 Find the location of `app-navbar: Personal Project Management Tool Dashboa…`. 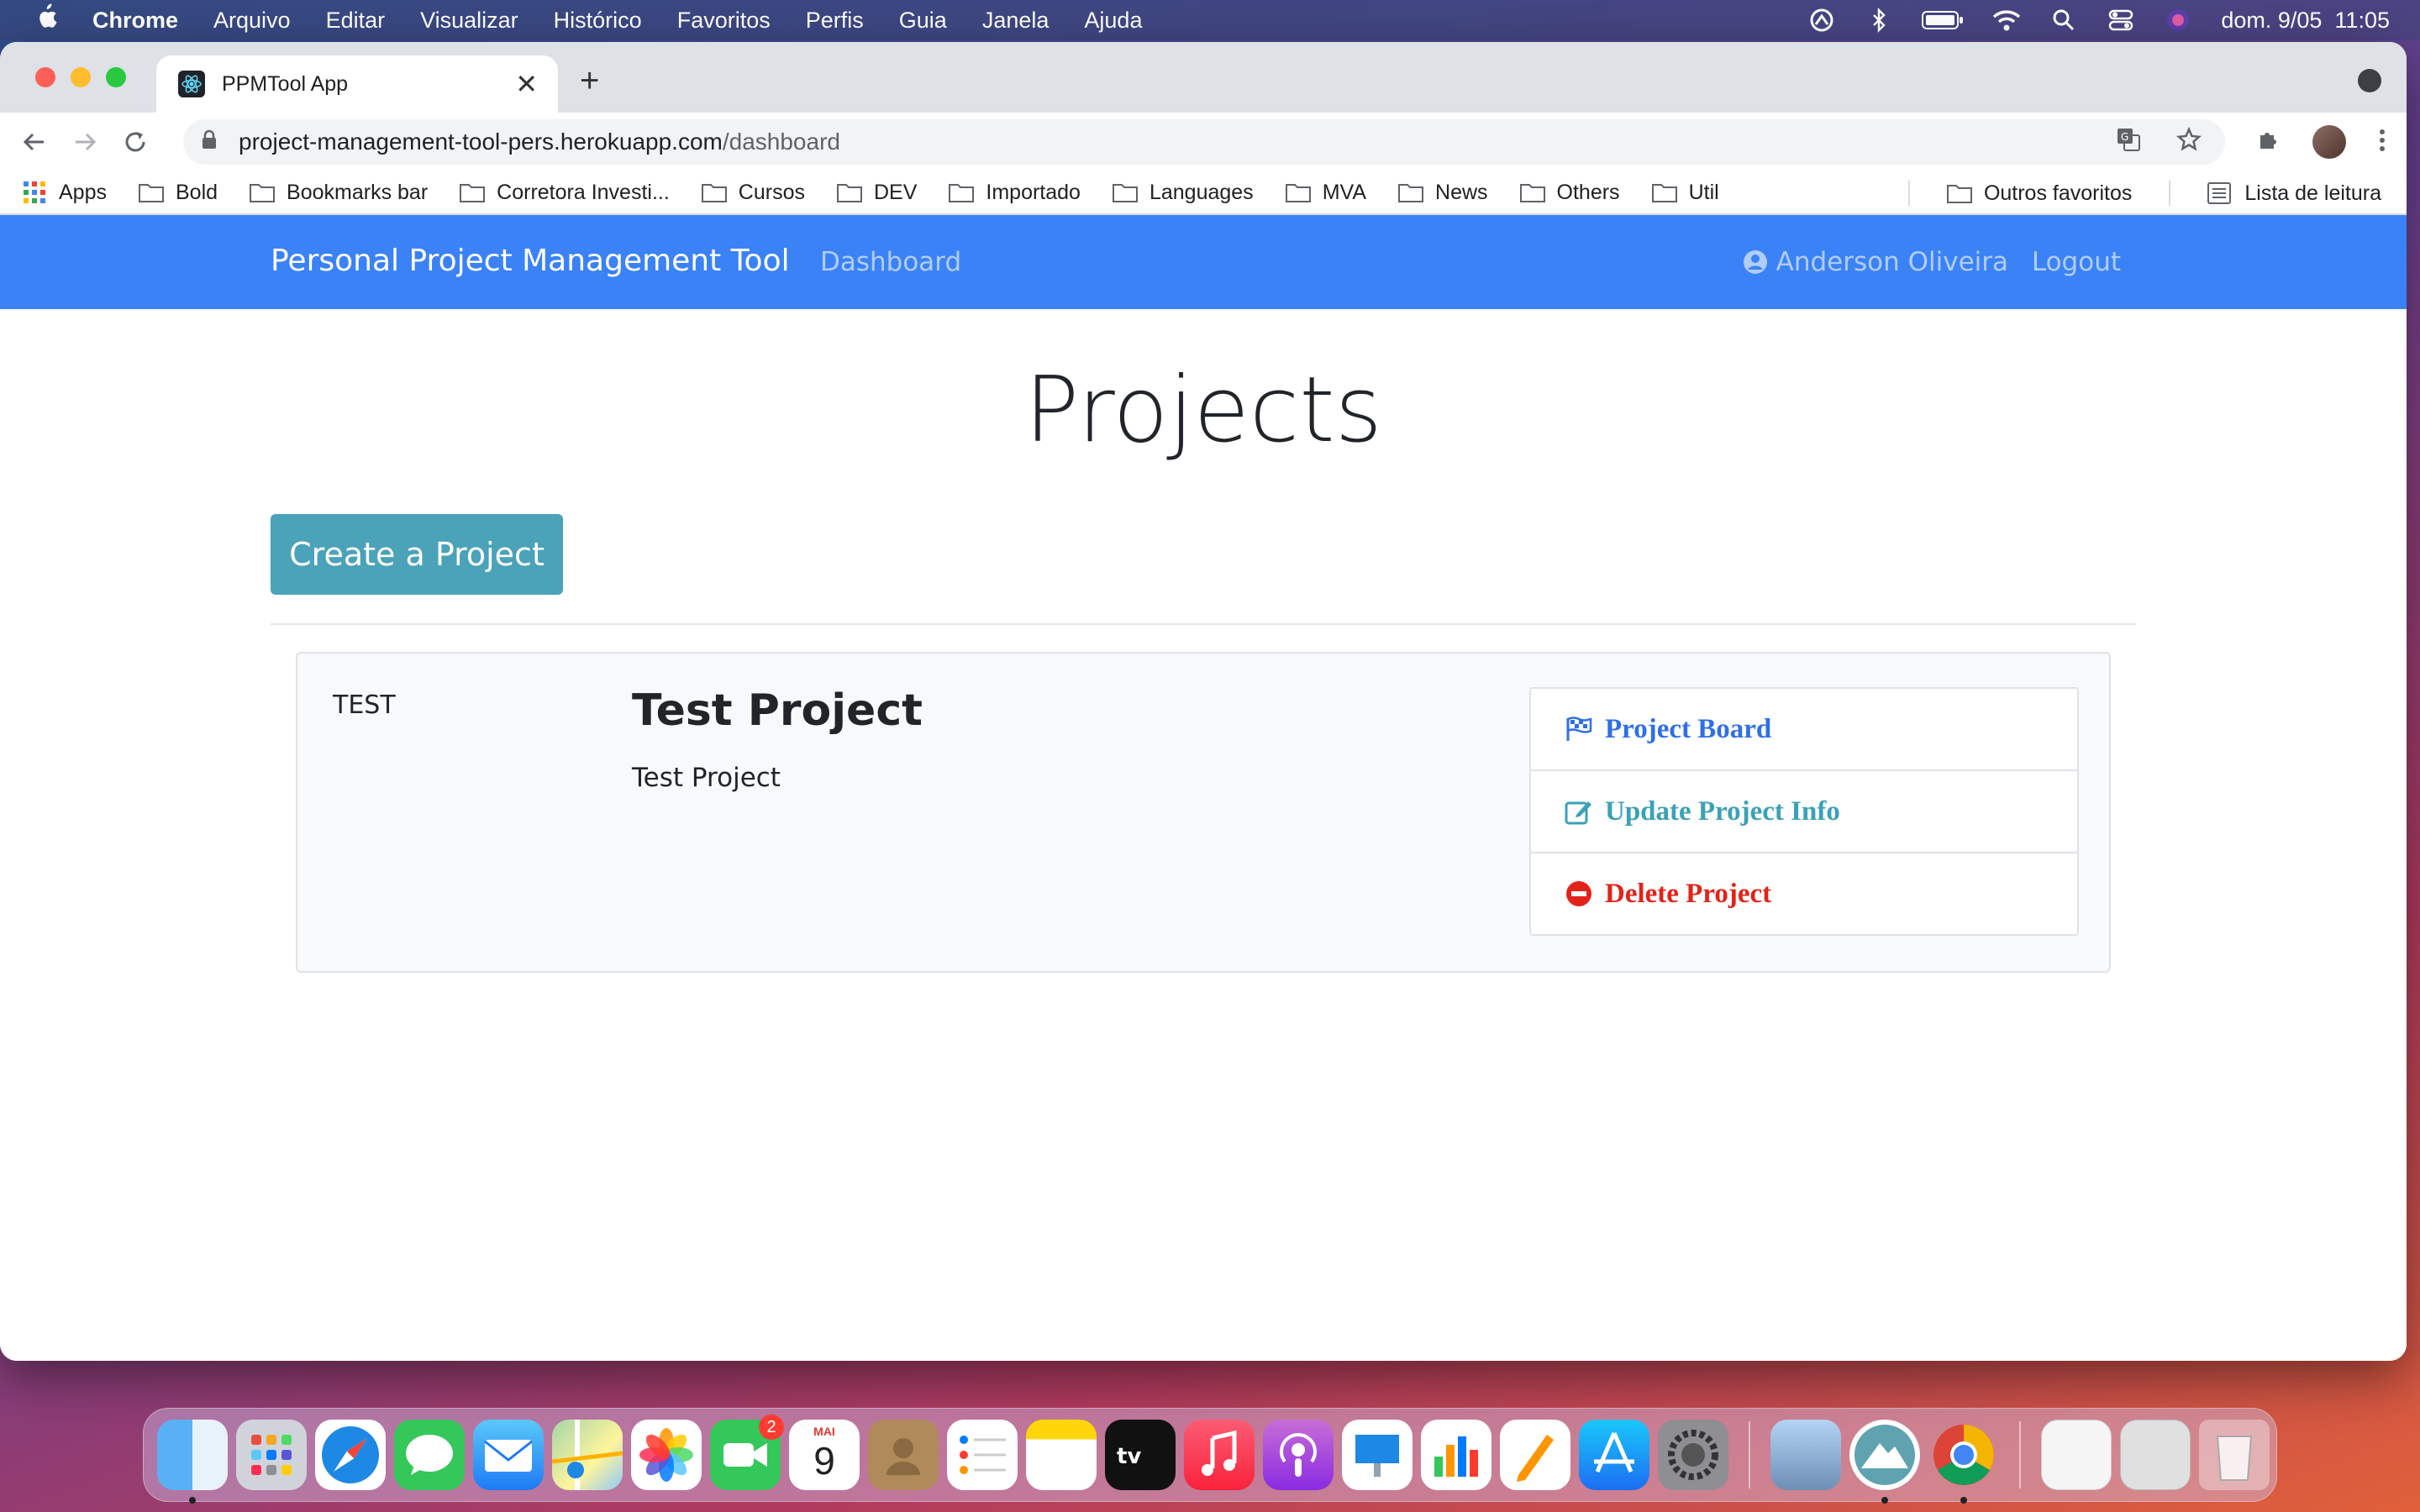

app-navbar: Personal Project Management Tool Dashboa… is located at coordinates (1203, 262).